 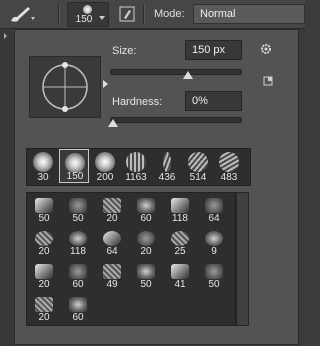 I want to click on side-strip, so click(x=7, y=187).